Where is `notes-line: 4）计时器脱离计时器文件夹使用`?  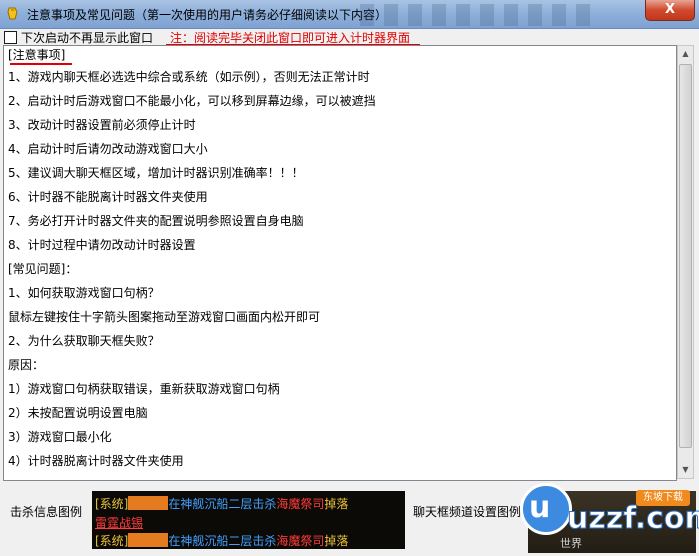 notes-line: 4）计时器脱离计时器文件夹使用 is located at coordinates (96, 461).